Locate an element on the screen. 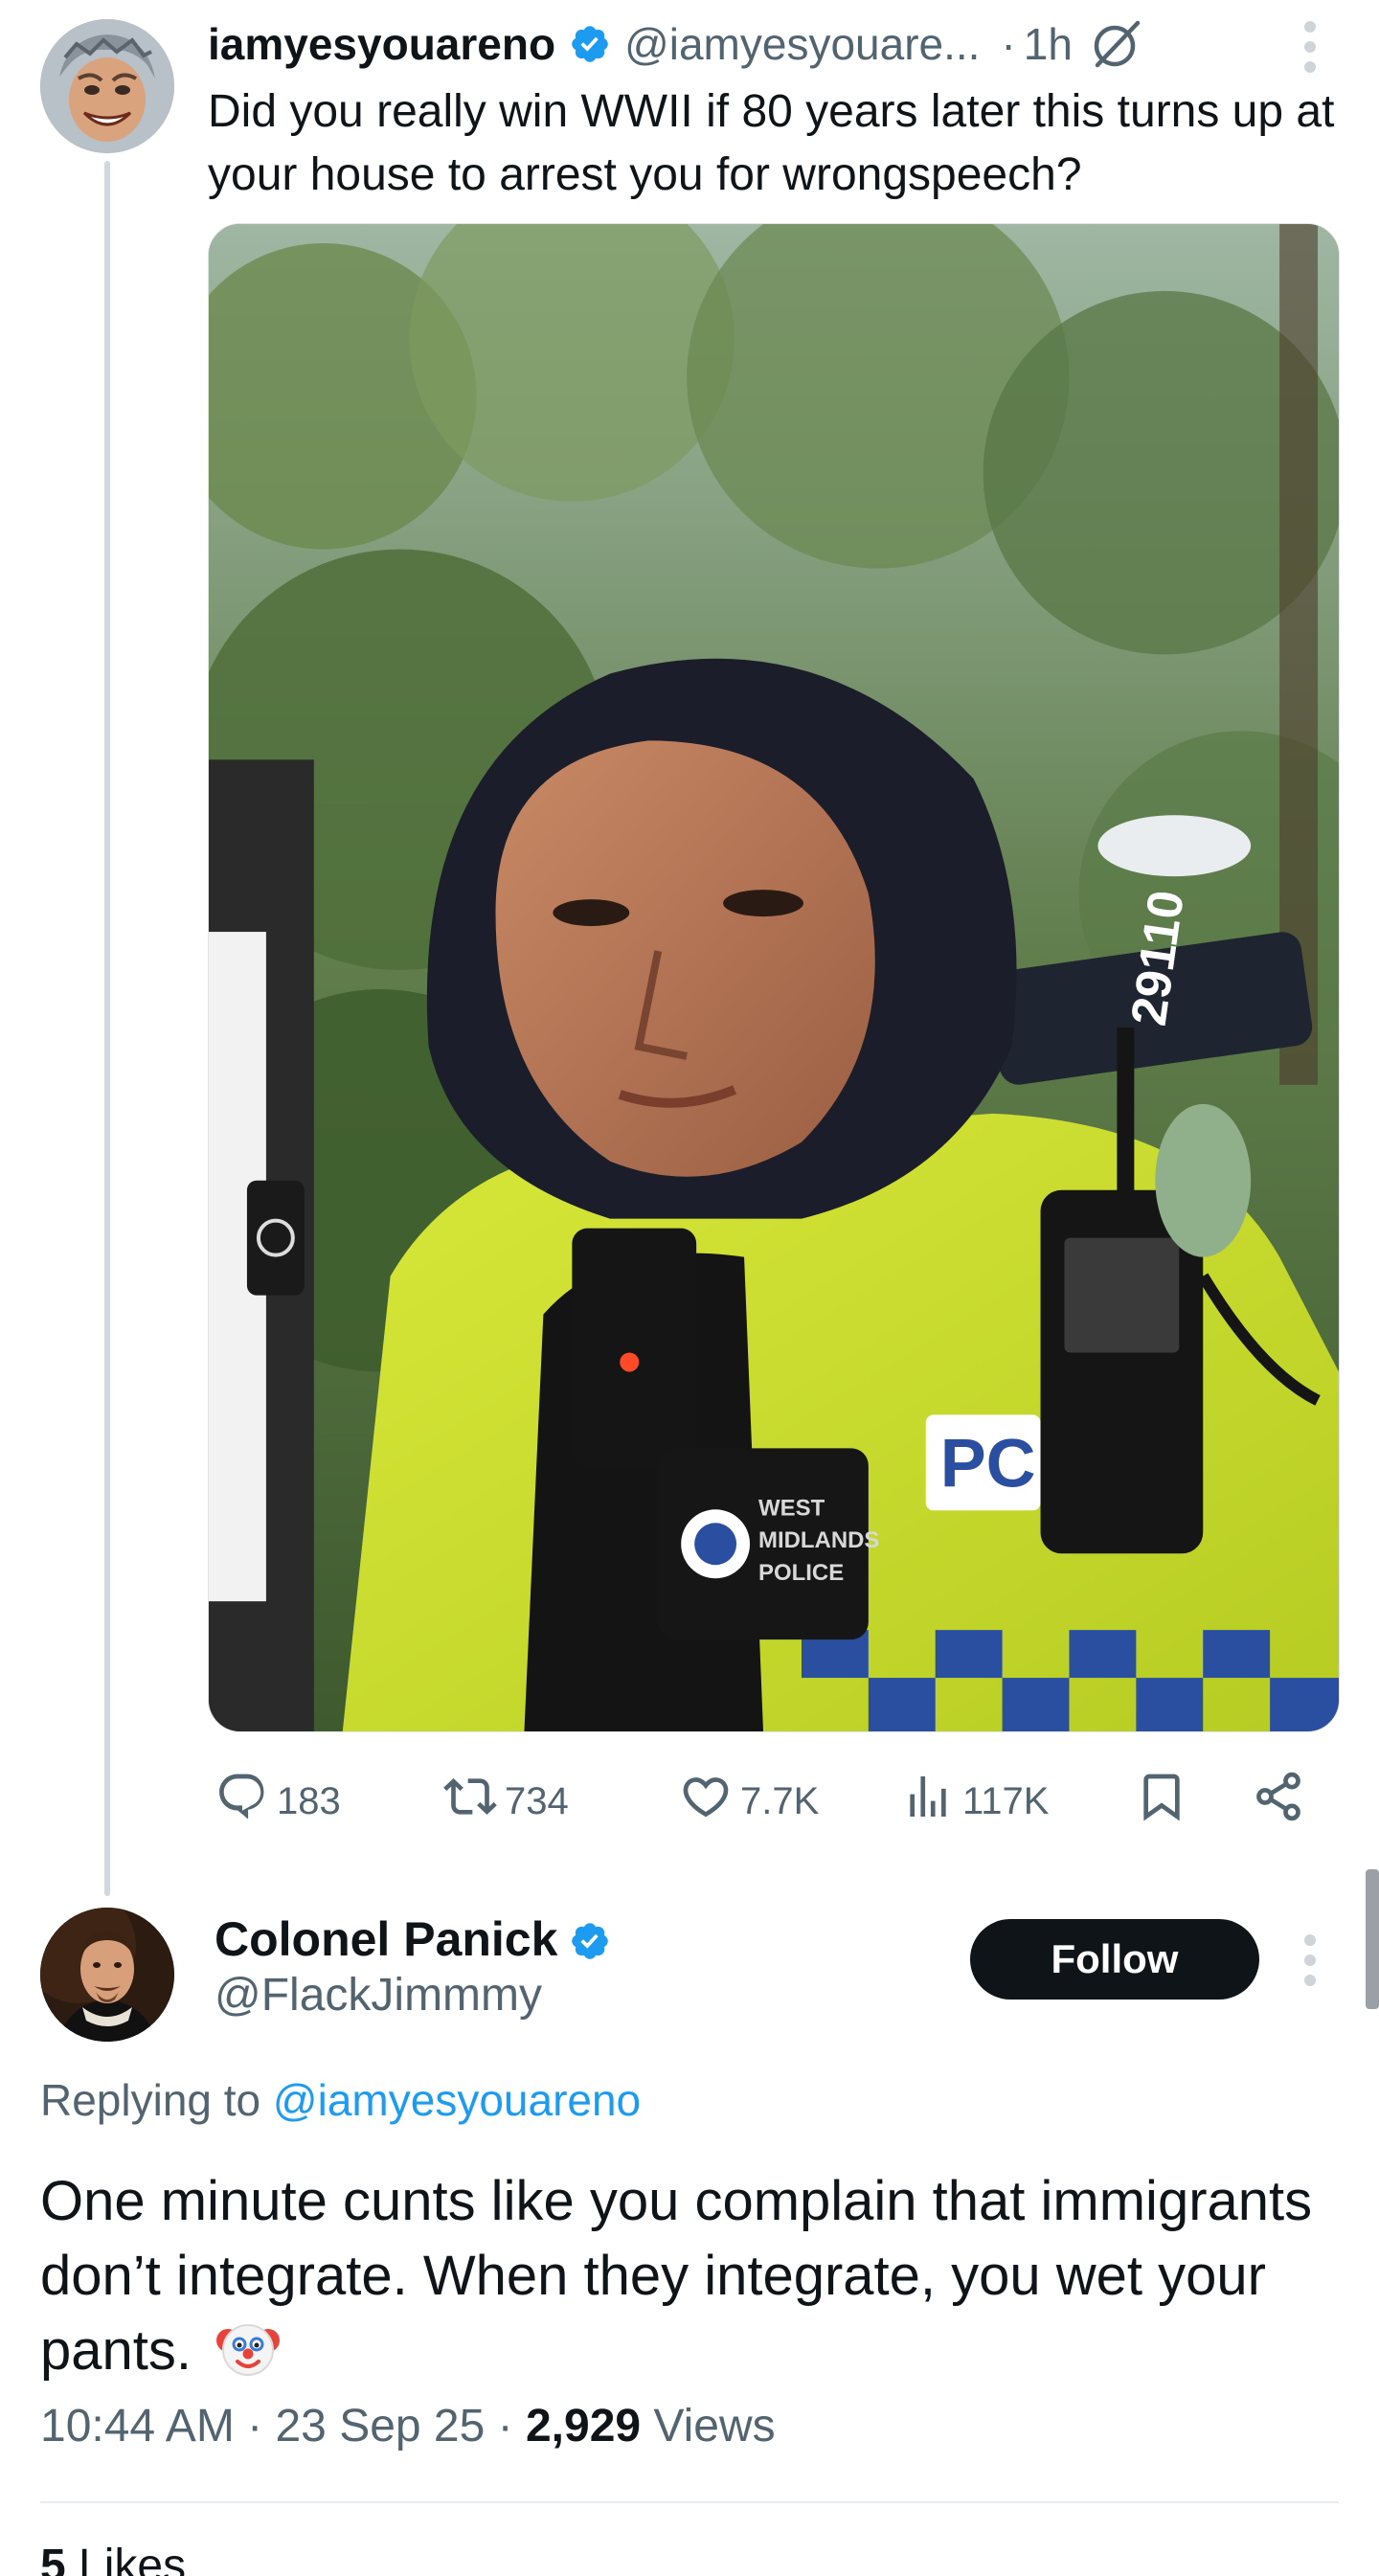  repost-button: 734 is located at coordinates (506, 1801).